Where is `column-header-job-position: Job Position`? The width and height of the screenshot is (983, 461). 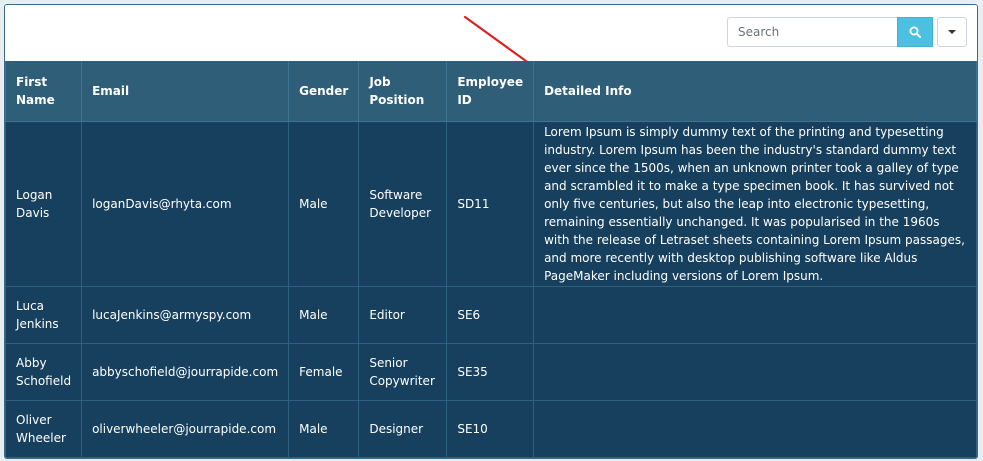 column-header-job-position: Job Position is located at coordinates (403, 91).